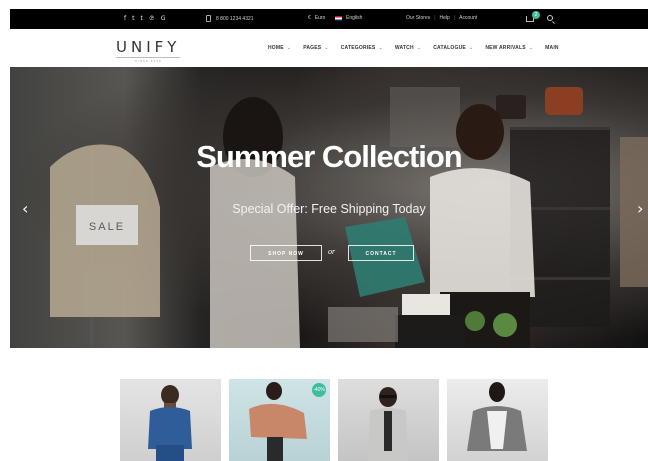 Image resolution: width=648 pixels, height=461 pixels. I want to click on next-slide-icon: ›, so click(640, 208).